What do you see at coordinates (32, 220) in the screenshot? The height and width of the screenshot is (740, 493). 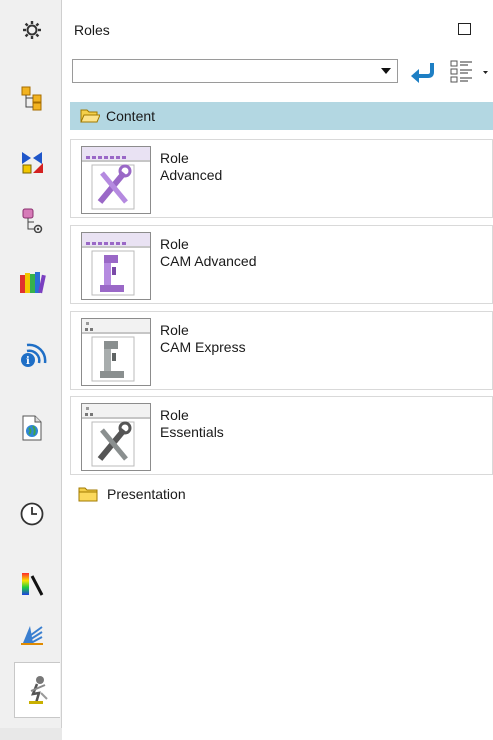 I see `part-navigator-icon` at bounding box center [32, 220].